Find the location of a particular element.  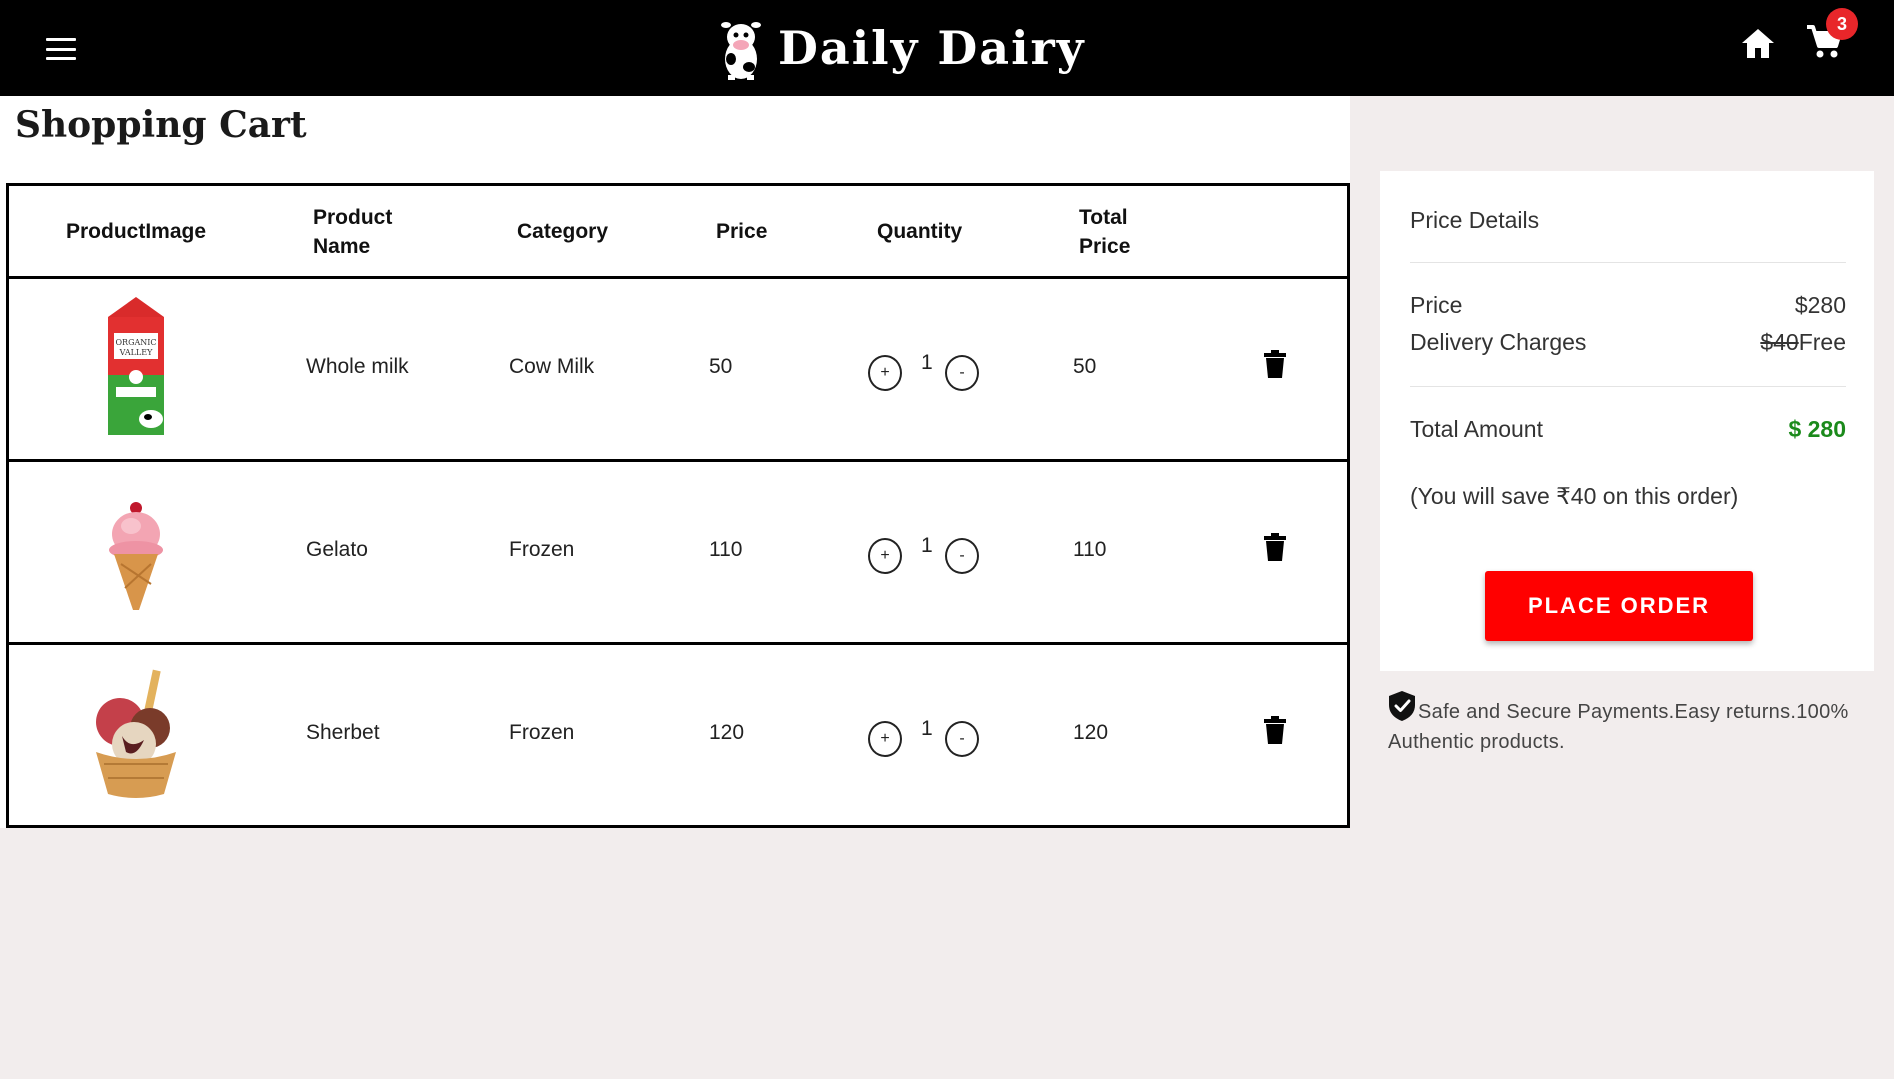

price-row: Price $280 is located at coordinates (1628, 305).